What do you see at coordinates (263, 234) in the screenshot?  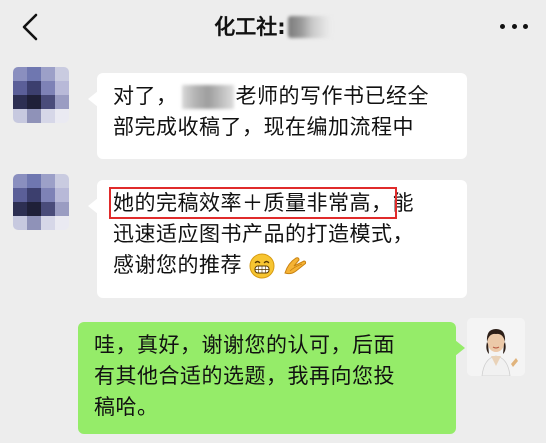 I see `message-line: 迅速适应图书产品的打造模式，` at bounding box center [263, 234].